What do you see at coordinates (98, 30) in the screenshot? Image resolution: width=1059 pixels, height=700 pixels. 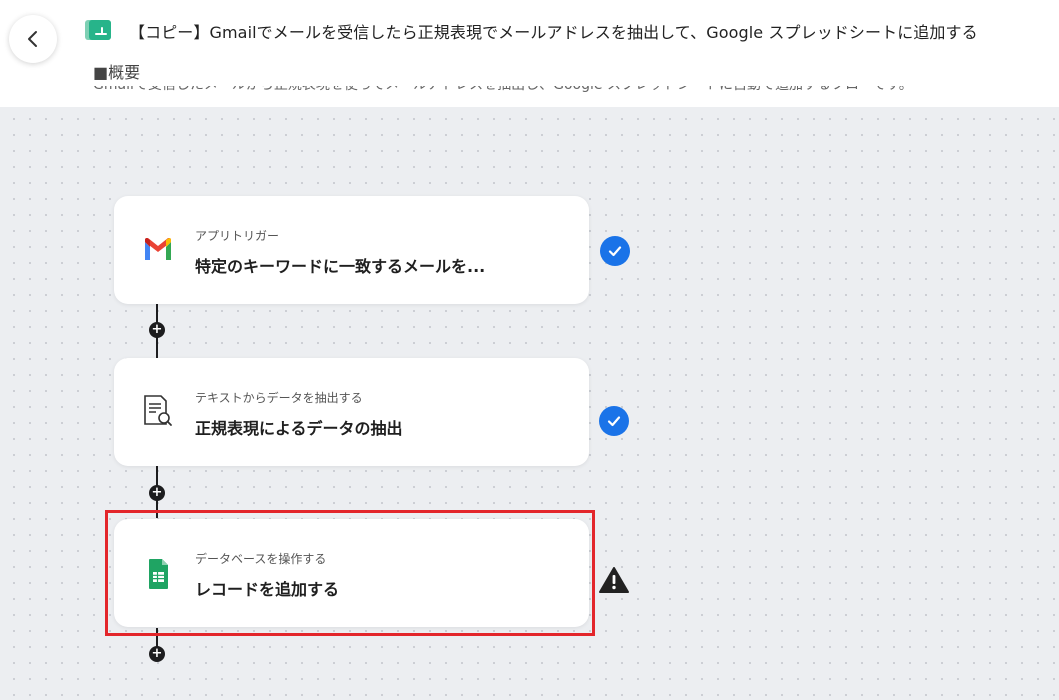 I see `flow-icon` at bounding box center [98, 30].